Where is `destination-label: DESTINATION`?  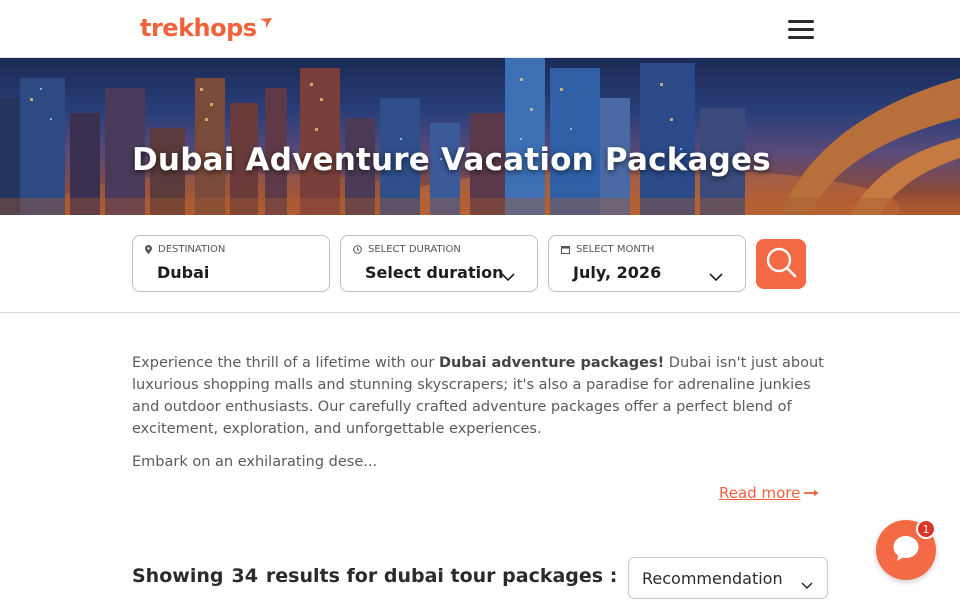 destination-label: DESTINATION is located at coordinates (192, 249).